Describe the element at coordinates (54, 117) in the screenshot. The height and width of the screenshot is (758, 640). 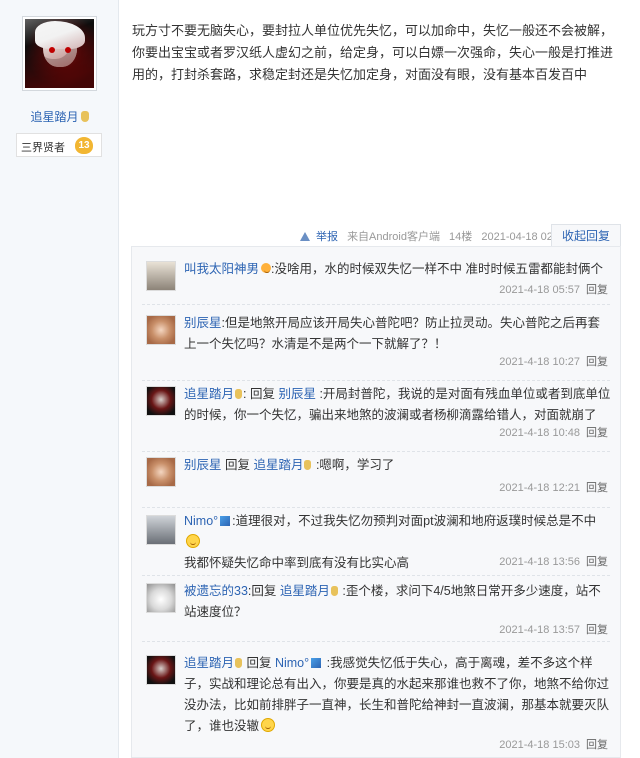
I see `author-username-link: 追星踏月` at that location.